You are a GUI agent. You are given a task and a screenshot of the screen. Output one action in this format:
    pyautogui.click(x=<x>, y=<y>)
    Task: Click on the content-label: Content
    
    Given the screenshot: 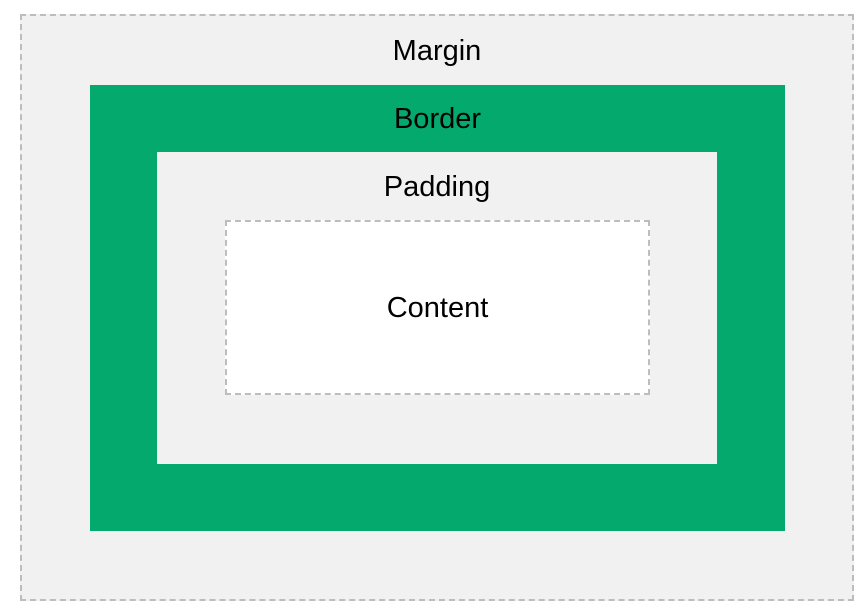 What is the action you would take?
    pyautogui.click(x=437, y=308)
    